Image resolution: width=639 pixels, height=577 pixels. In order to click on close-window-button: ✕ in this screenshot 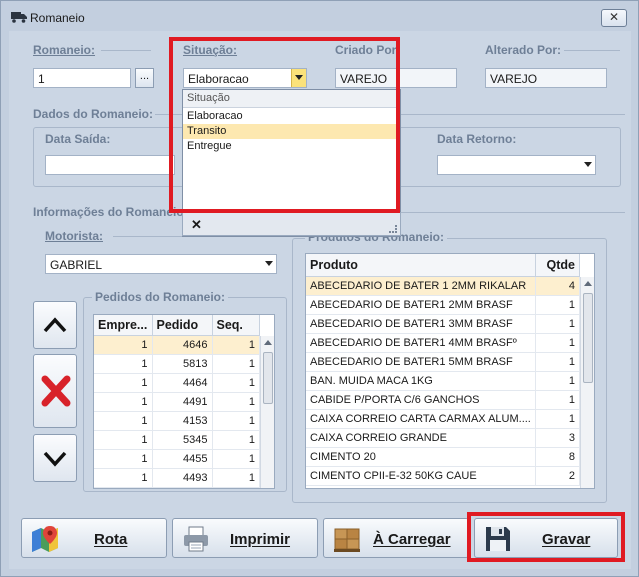, I will do `click(614, 18)`.